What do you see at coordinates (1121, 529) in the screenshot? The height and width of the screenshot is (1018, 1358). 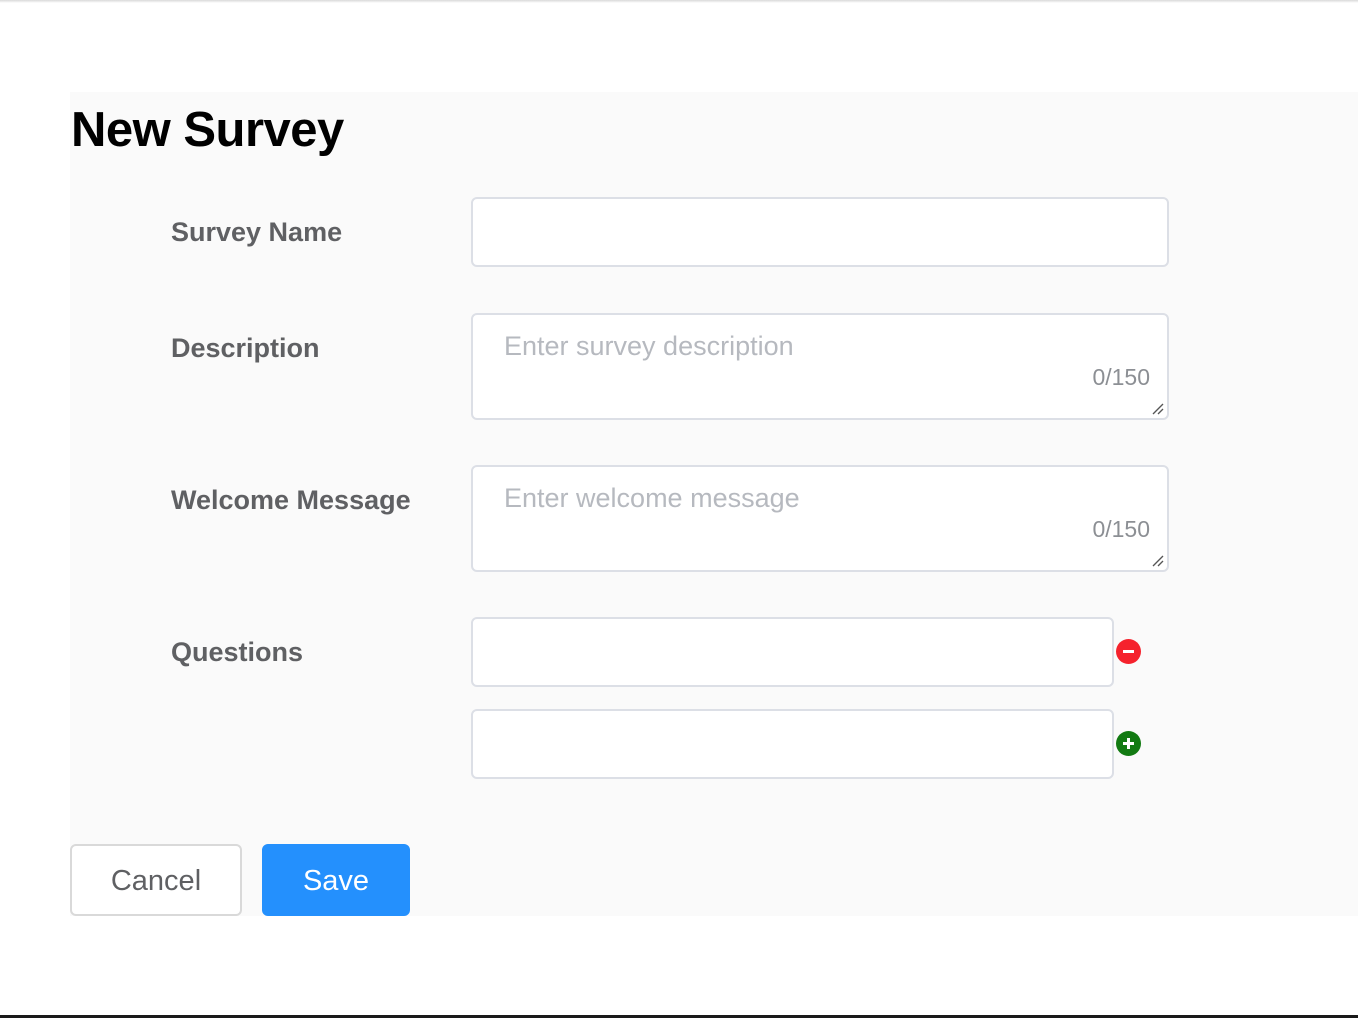 I see `welcome-message-char-counter: 0/150` at bounding box center [1121, 529].